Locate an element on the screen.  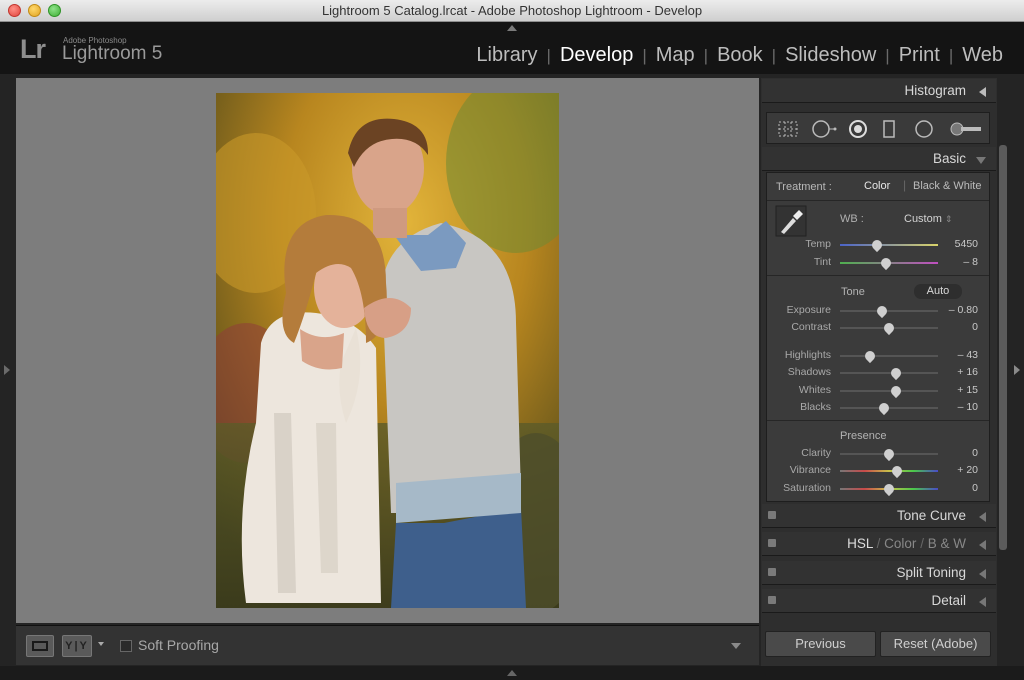
product-name: Lightroom 5 is located at coordinates (112, 53).